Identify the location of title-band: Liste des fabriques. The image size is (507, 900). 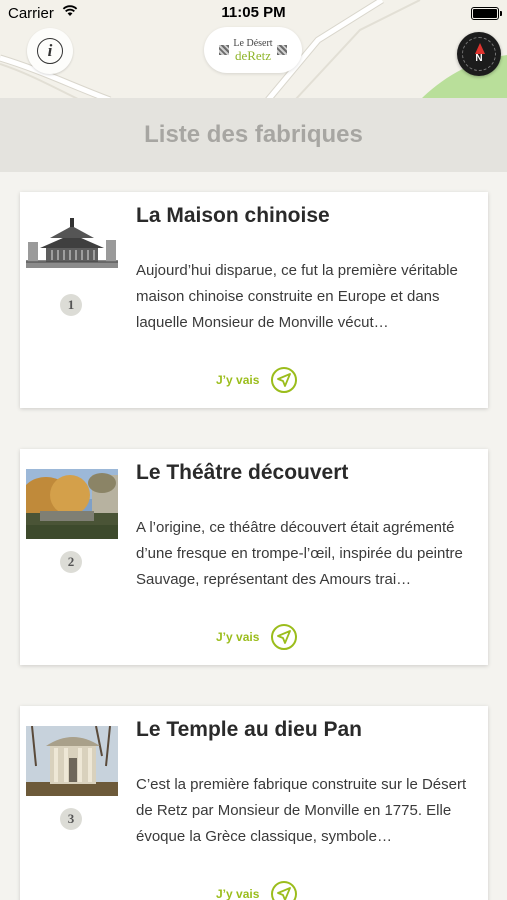
(253, 135).